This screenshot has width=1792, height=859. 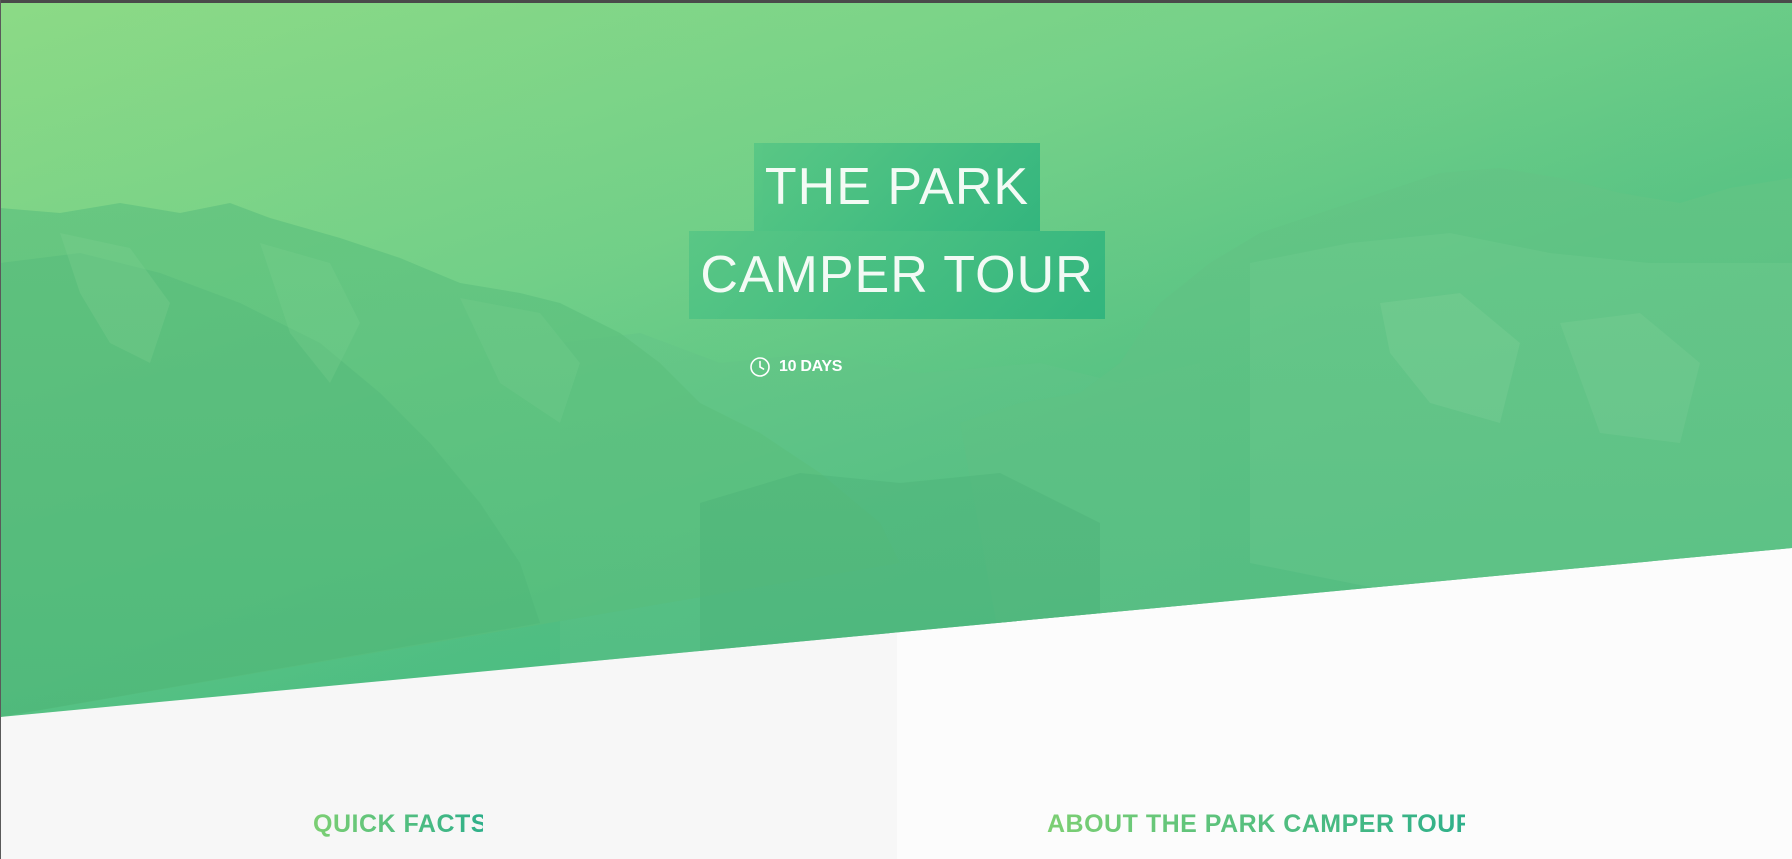 I want to click on left-edge, so click(x=0, y=429).